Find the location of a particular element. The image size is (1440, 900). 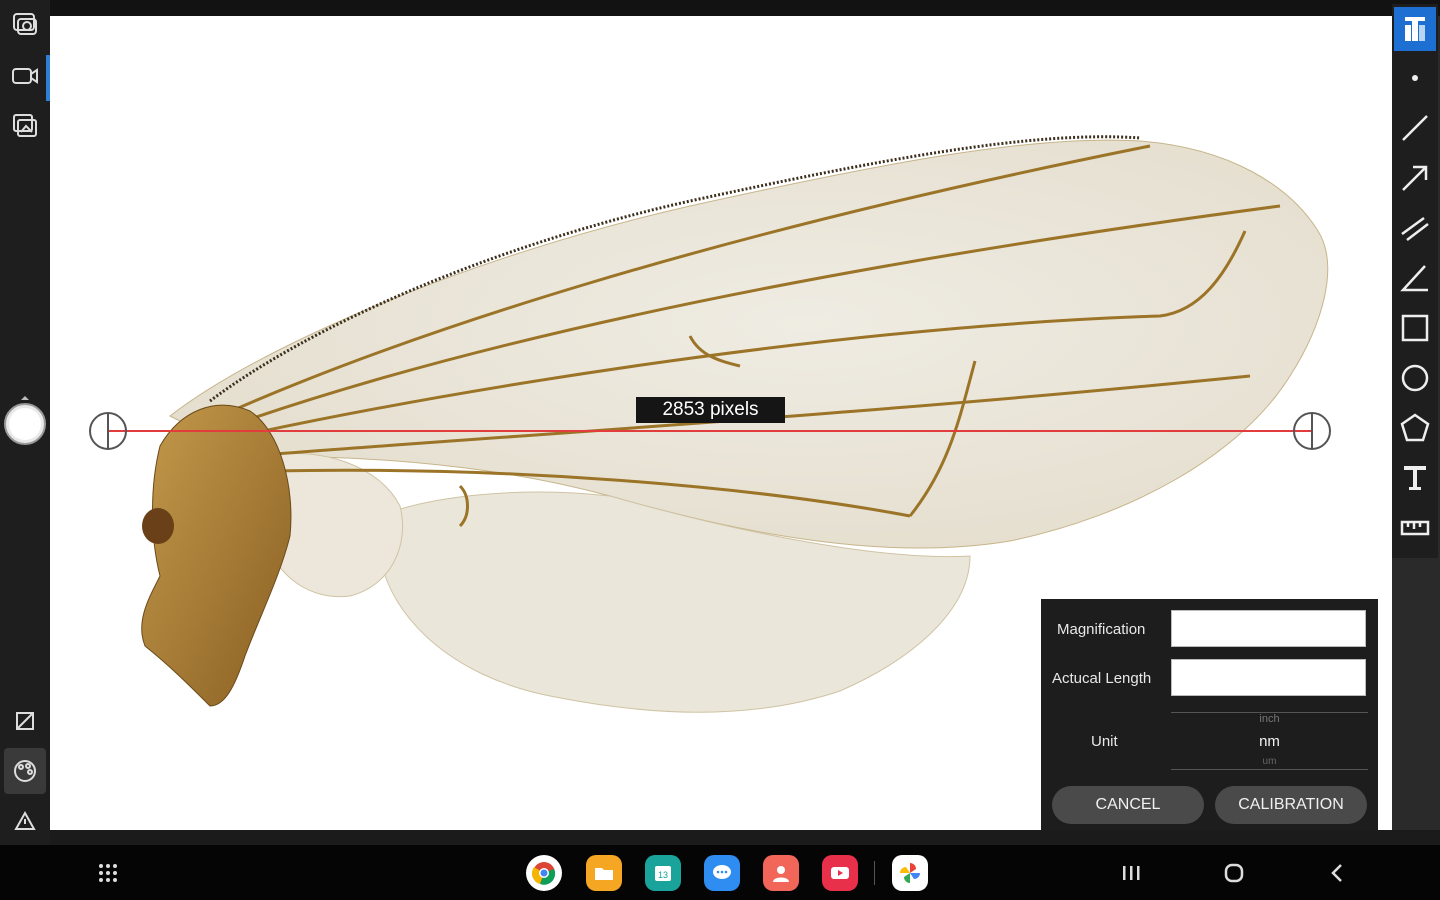

circle-icon is located at coordinates (1415, 378).